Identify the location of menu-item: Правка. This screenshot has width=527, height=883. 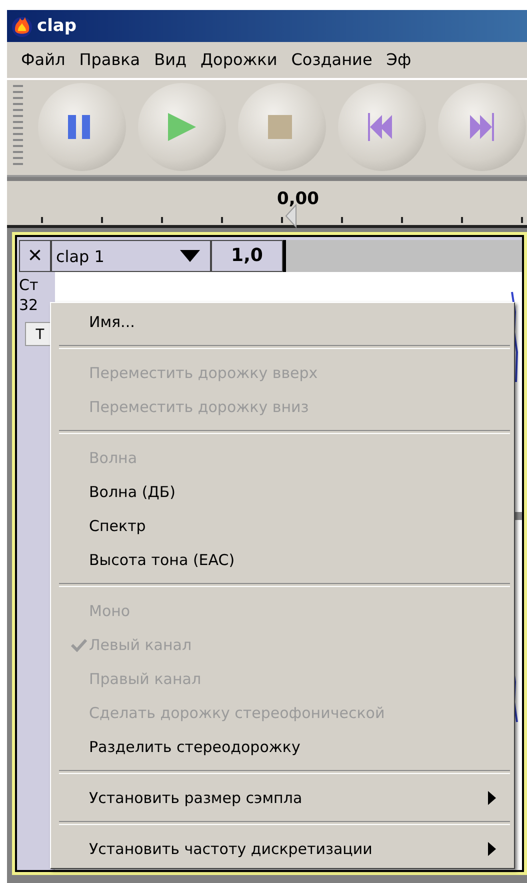
(109, 60).